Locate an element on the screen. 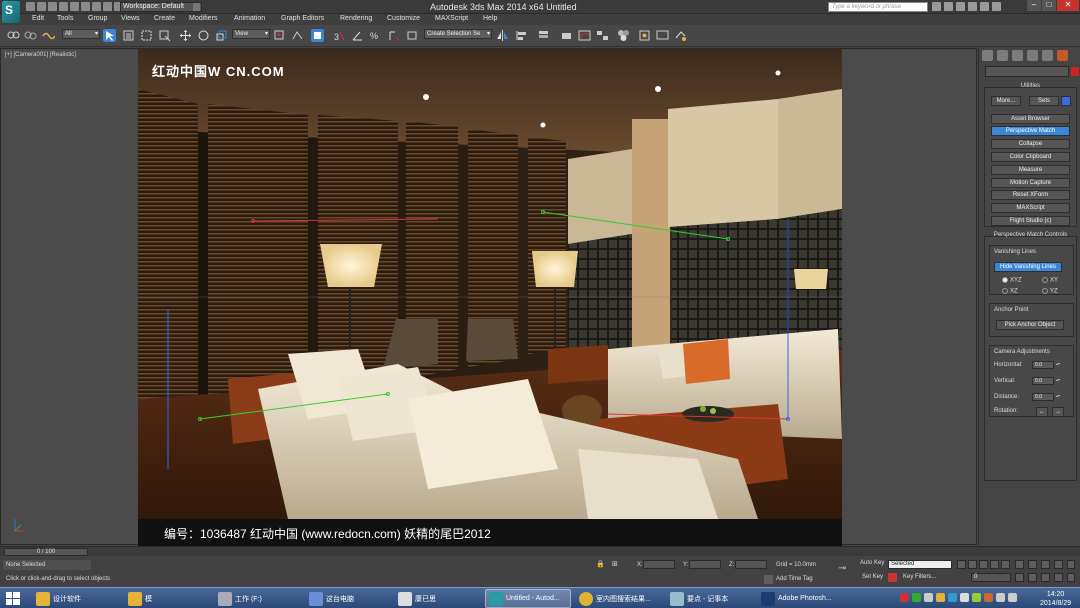  configure-button-sets-icon is located at coordinates (1066, 101).